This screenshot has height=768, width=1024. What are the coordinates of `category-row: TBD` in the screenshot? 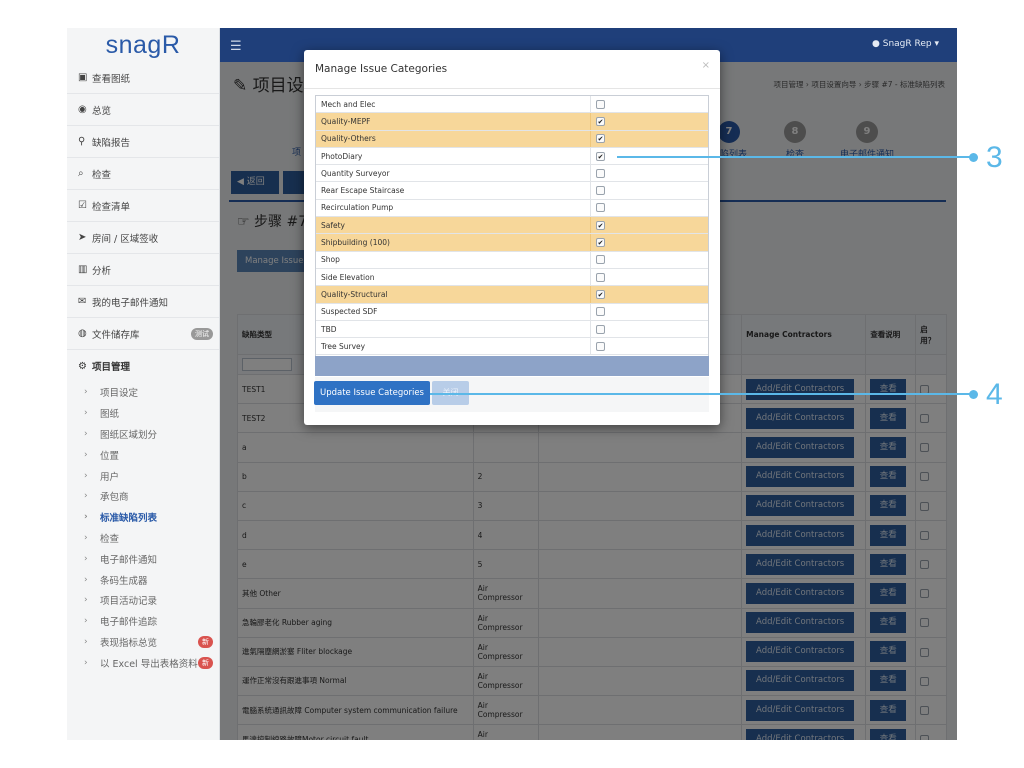 It's located at (512, 329).